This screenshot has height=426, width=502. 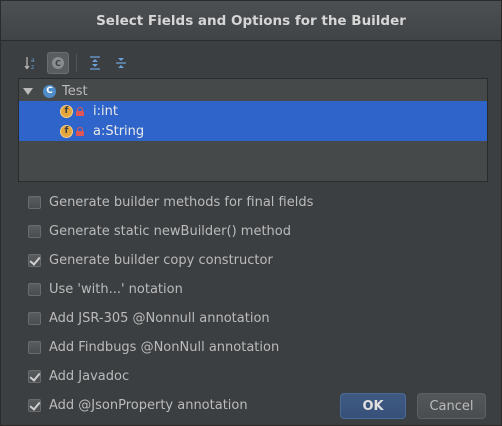 What do you see at coordinates (75, 91) in the screenshot?
I see `class-label: Test` at bounding box center [75, 91].